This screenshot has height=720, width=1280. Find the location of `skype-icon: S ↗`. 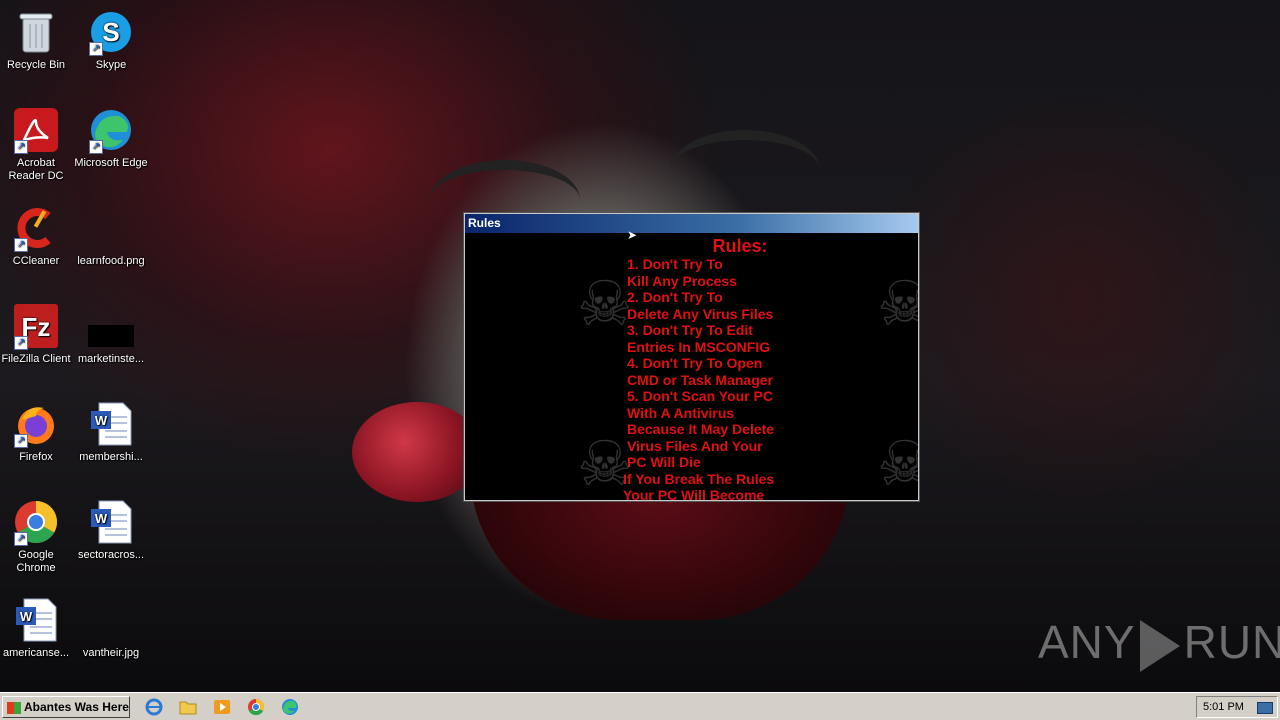

skype-icon: S ↗ is located at coordinates (111, 32).